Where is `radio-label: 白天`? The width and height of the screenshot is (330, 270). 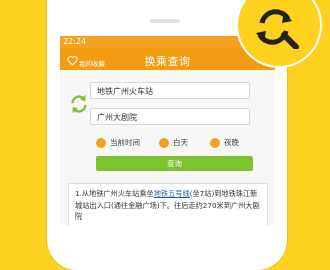
radio-label: 白天 is located at coordinates (180, 142).